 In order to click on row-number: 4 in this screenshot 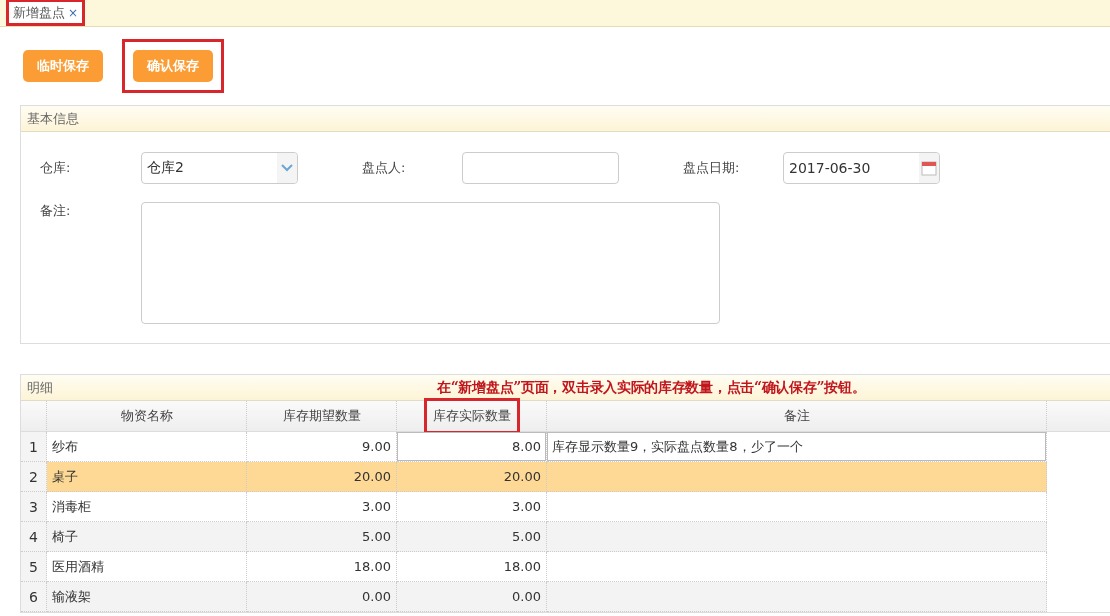, I will do `click(34, 537)`.